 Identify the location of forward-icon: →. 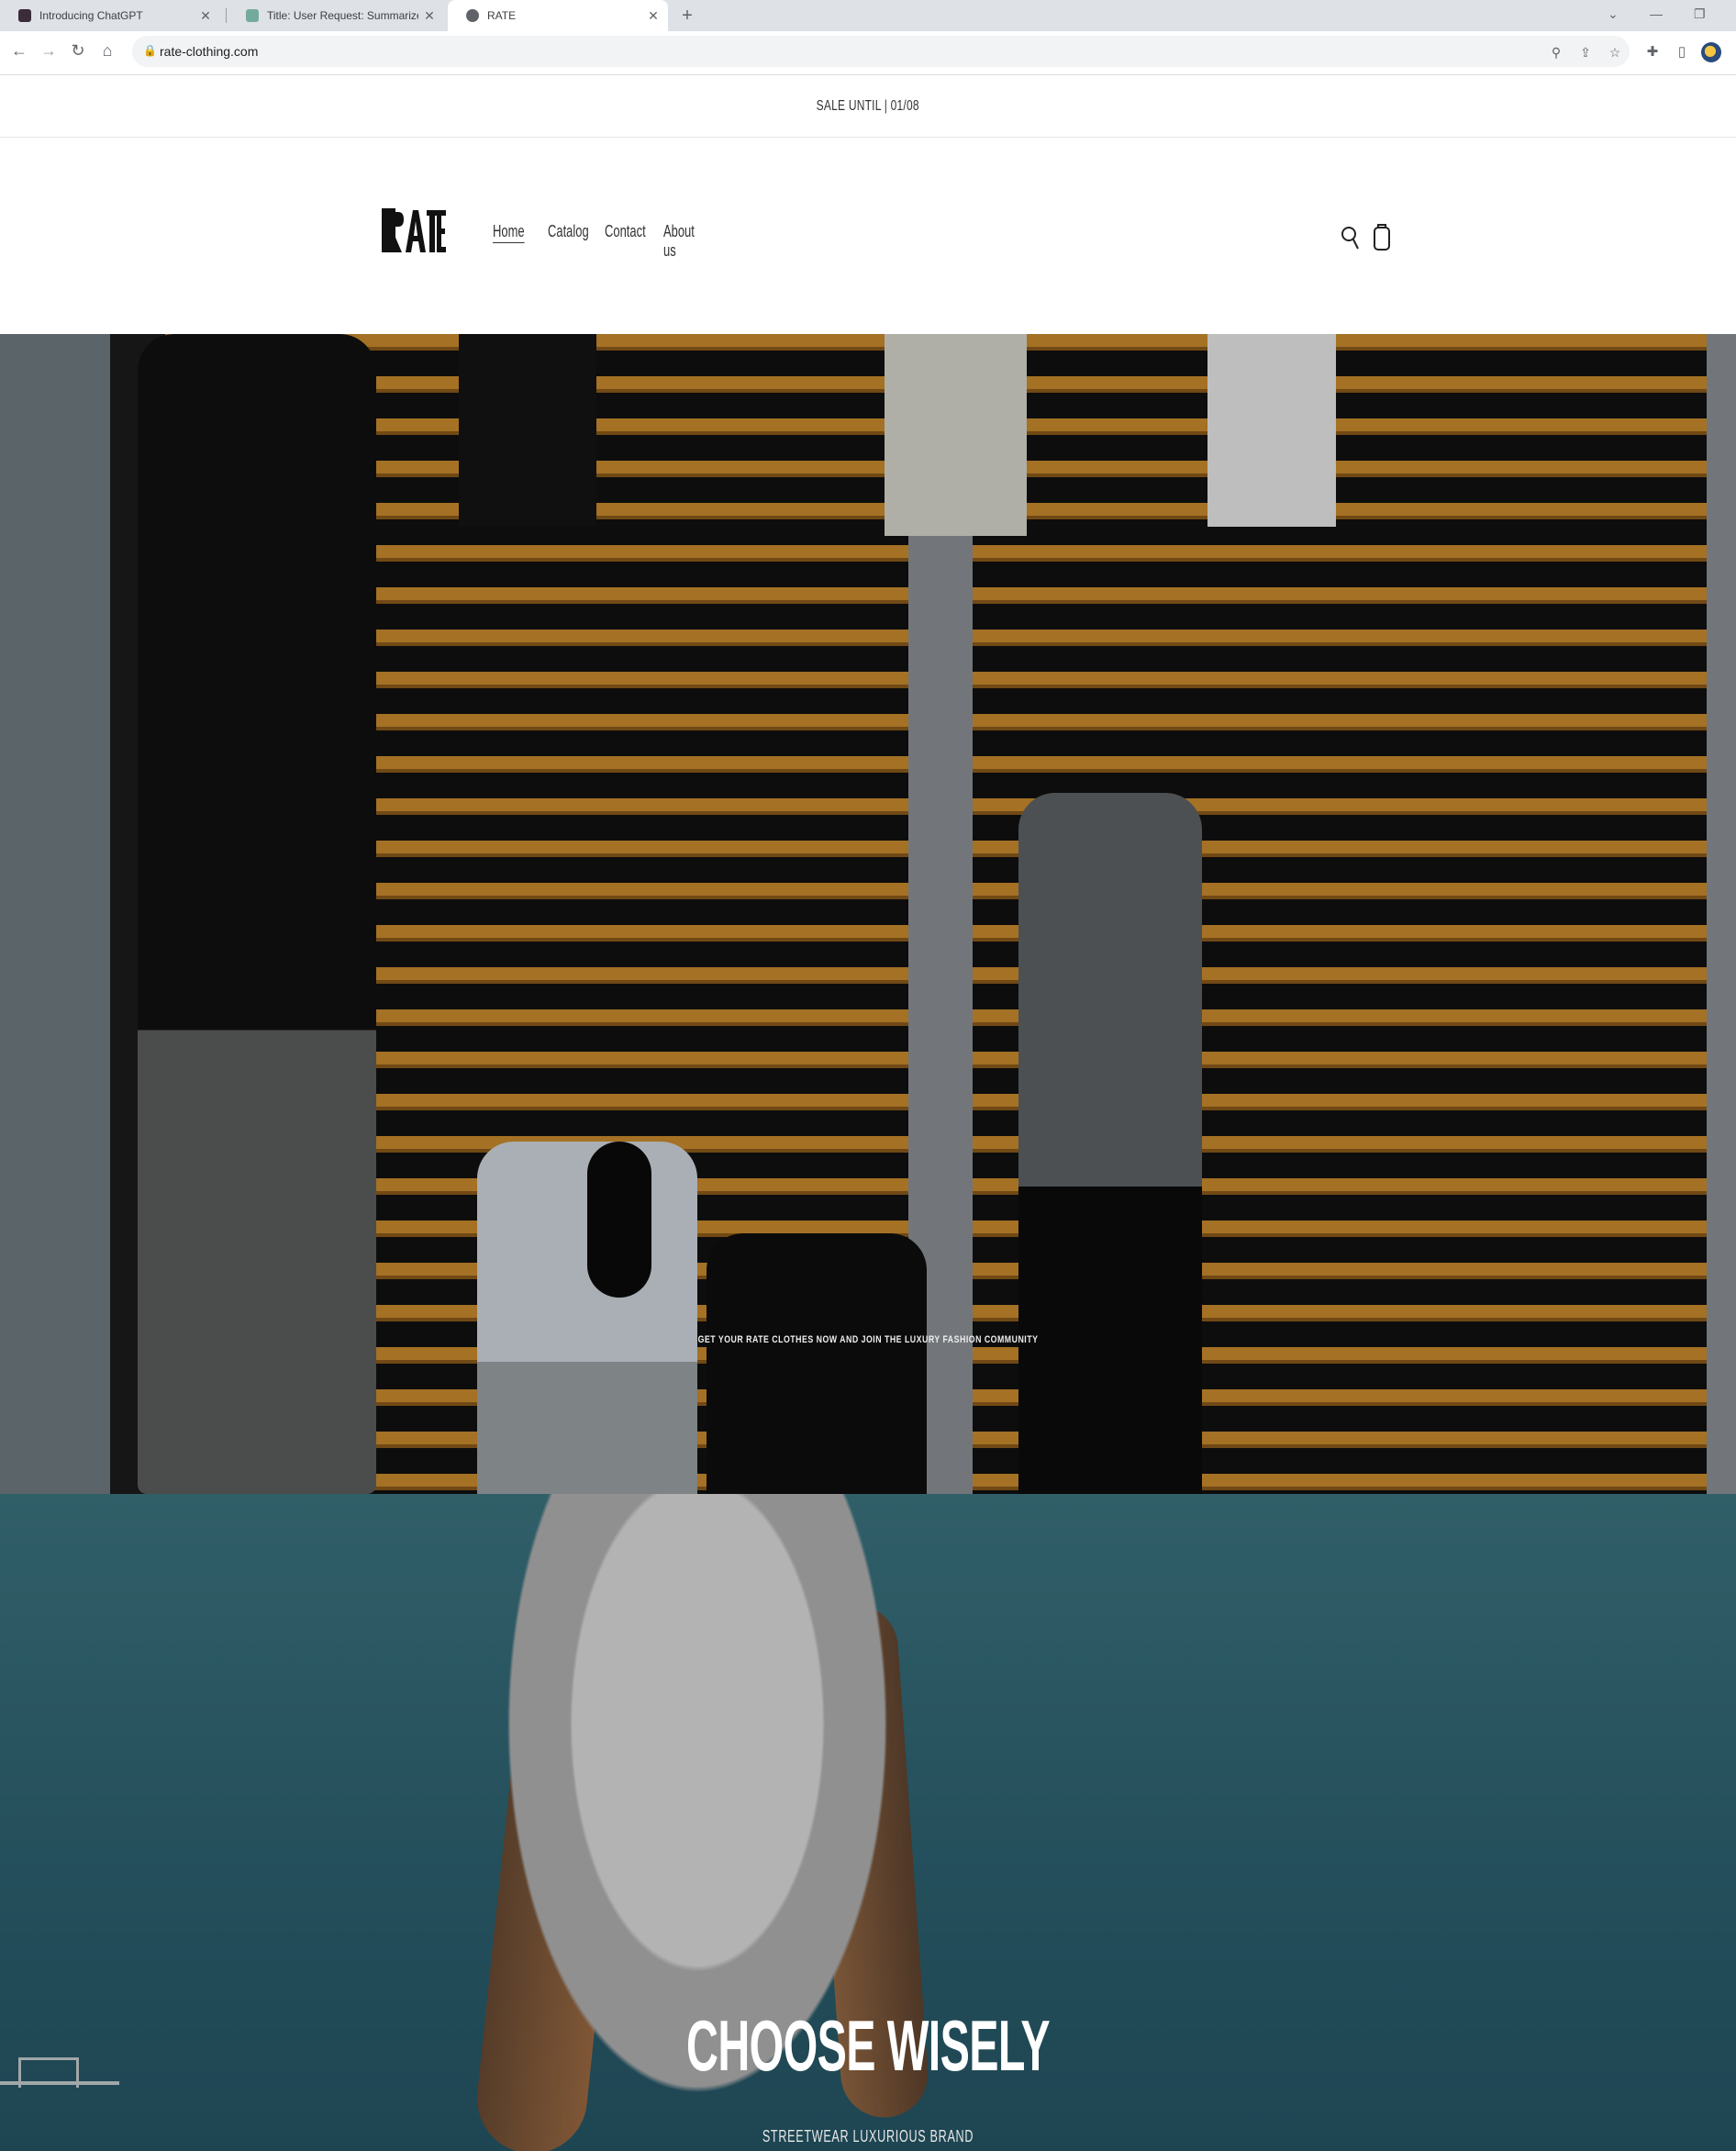
(49, 50).